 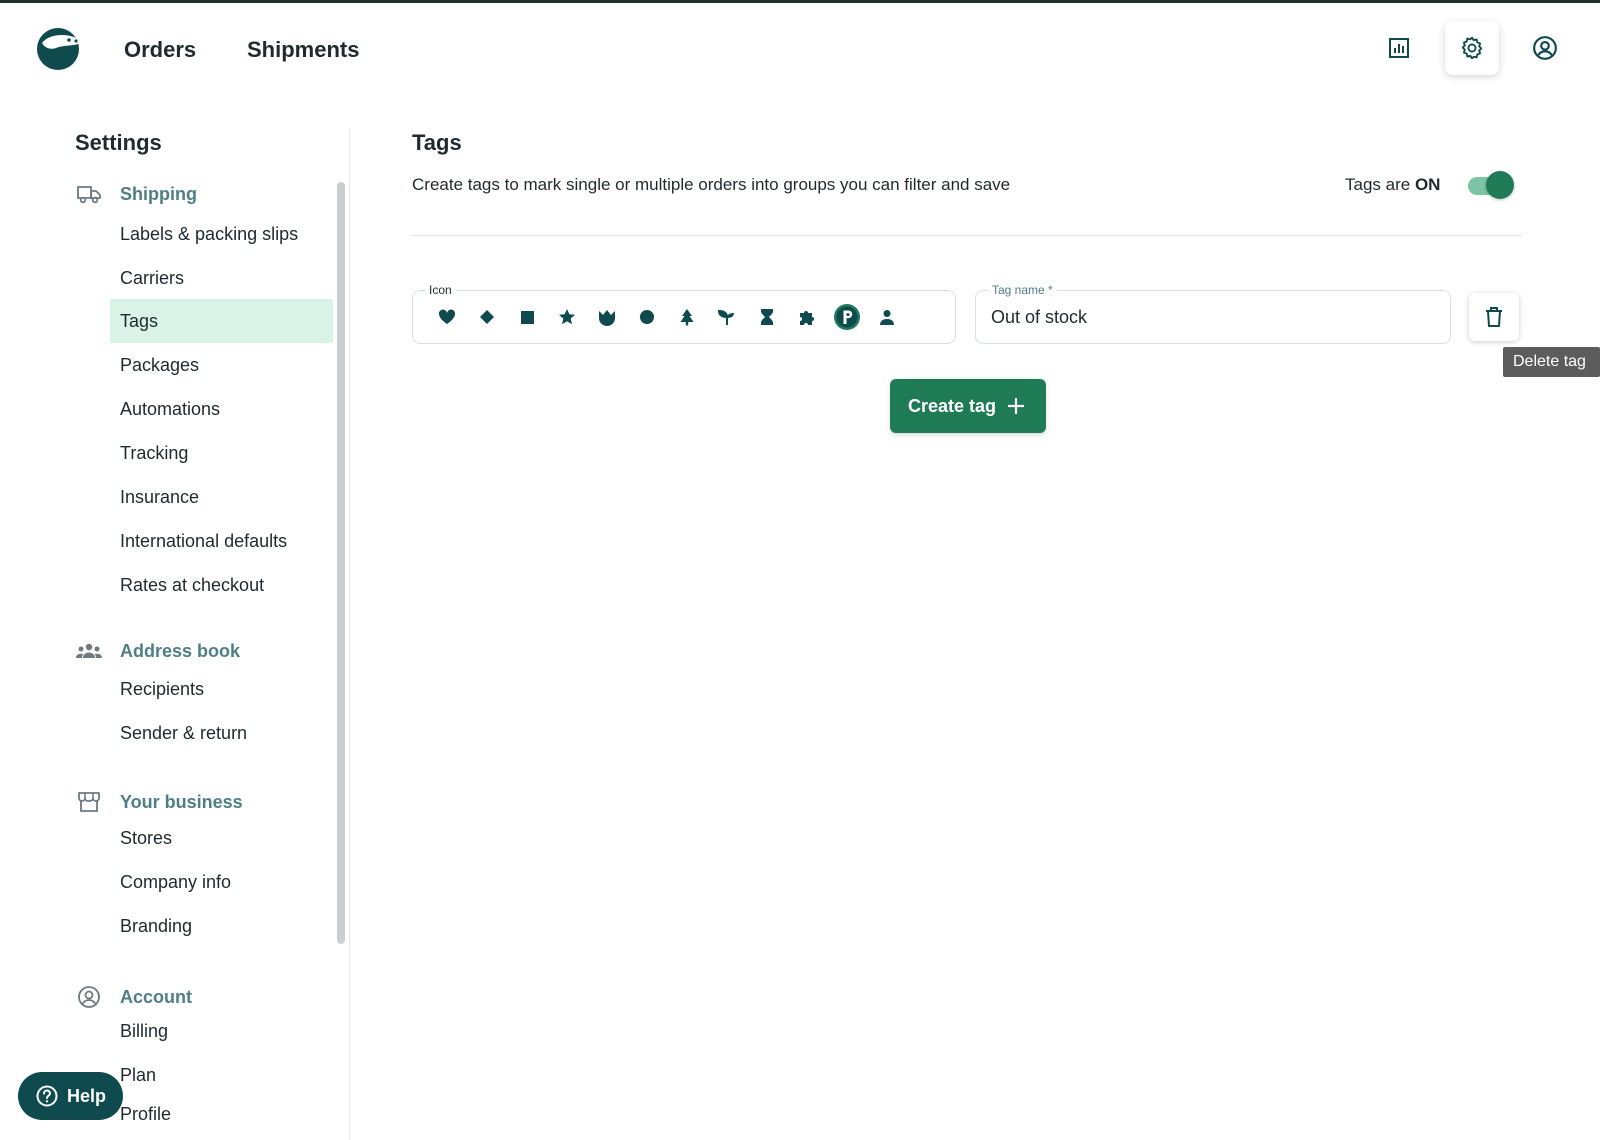 I want to click on nav-orders-link: Orders, so click(x=160, y=50).